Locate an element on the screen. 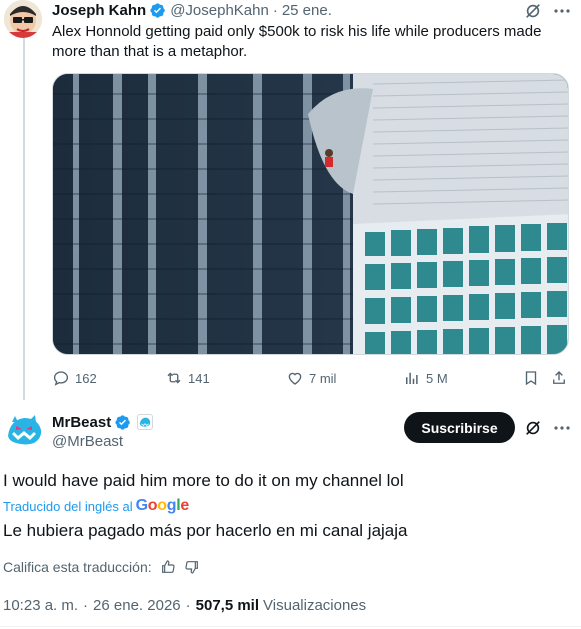 This screenshot has width=581, height=629. translated-by-link: Traducido del inglés al Google is located at coordinates (96, 506).